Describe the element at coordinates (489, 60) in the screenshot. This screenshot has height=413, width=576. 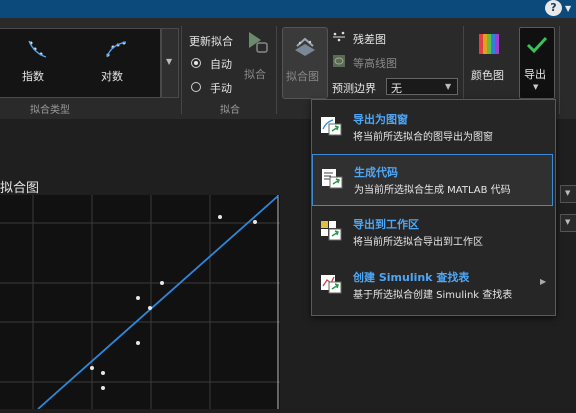
I see `color-map-button: 颜色图` at that location.